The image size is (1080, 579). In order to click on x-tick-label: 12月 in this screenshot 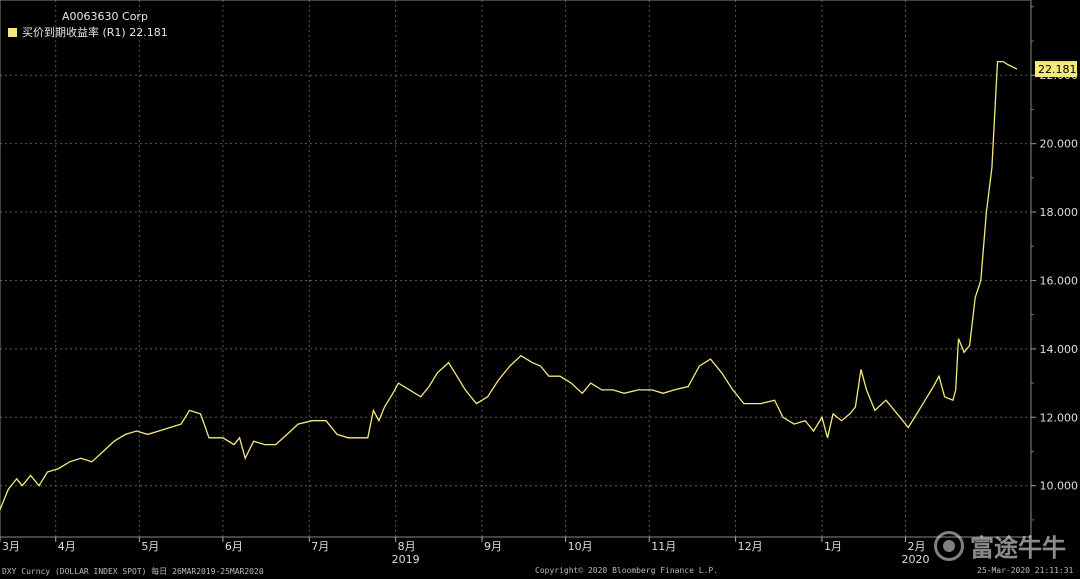, I will do `click(750, 546)`.